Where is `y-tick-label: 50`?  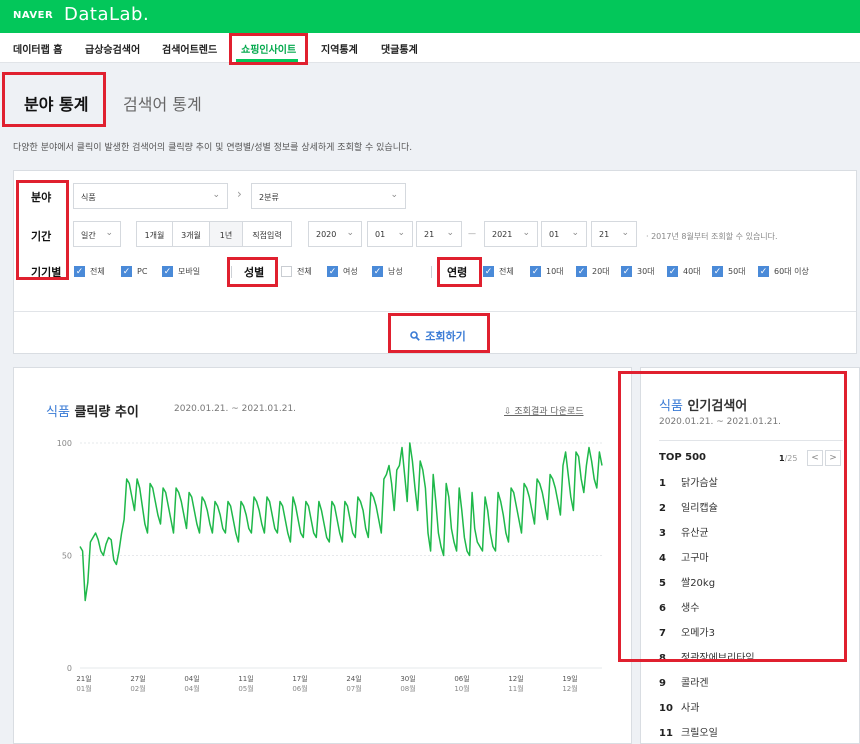 y-tick-label: 50 is located at coordinates (67, 556).